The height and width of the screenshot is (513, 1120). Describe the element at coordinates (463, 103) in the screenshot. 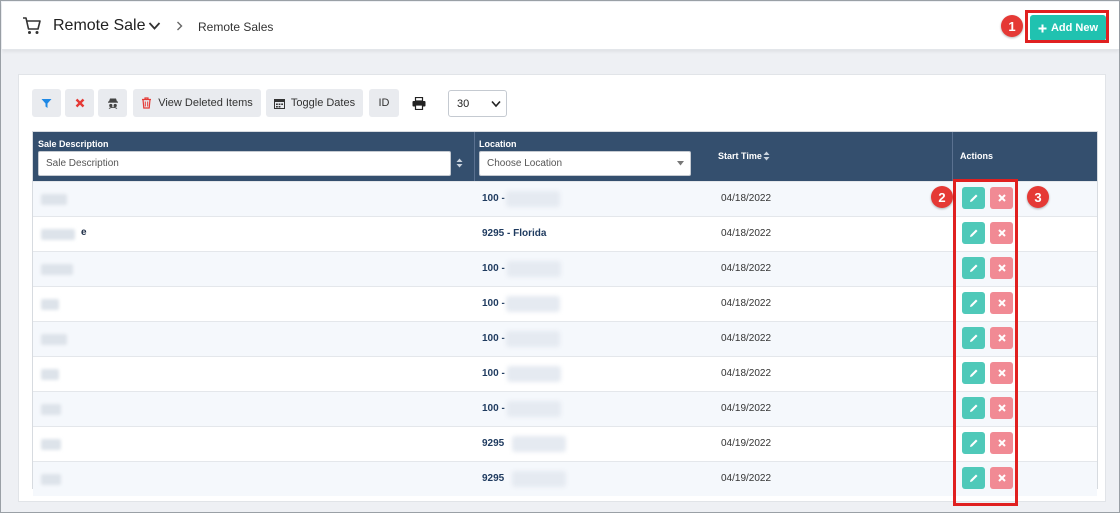

I see `page-size-value: 30` at that location.